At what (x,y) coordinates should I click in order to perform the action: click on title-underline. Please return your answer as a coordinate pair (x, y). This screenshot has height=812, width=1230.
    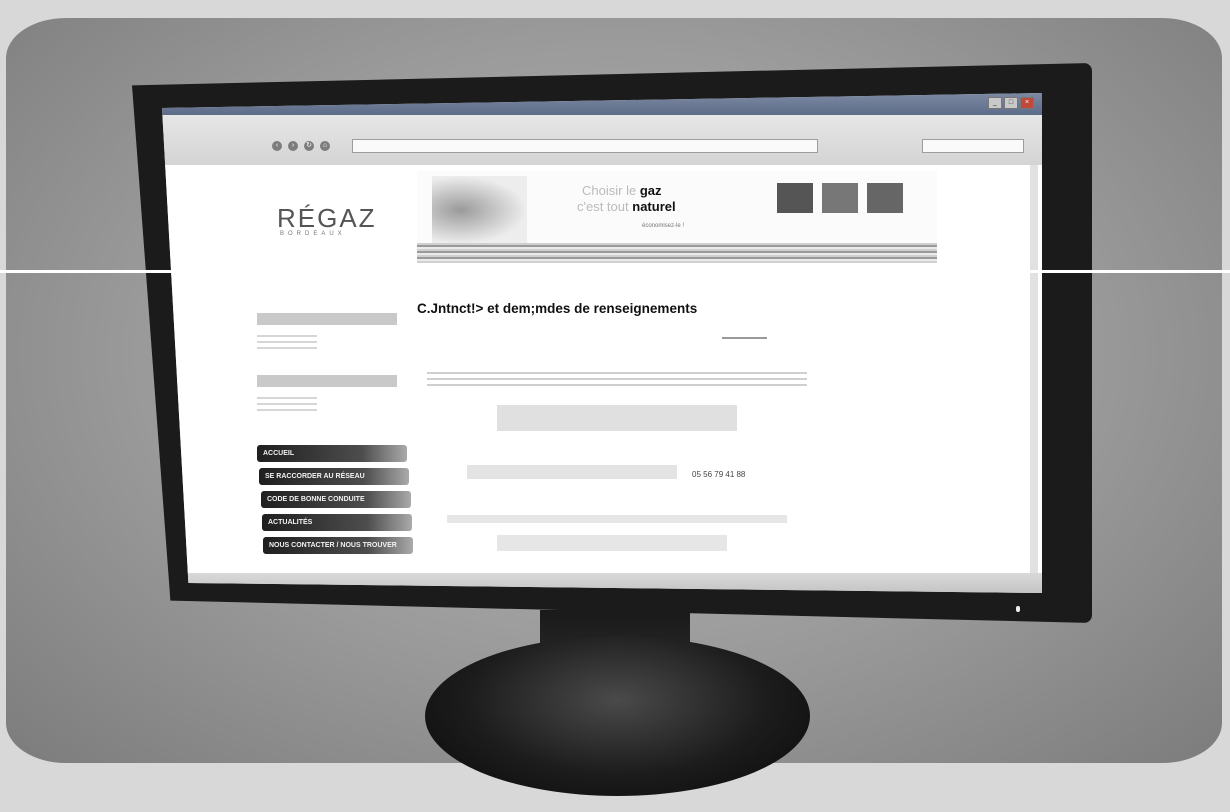
    Looking at the image, I should click on (744, 338).